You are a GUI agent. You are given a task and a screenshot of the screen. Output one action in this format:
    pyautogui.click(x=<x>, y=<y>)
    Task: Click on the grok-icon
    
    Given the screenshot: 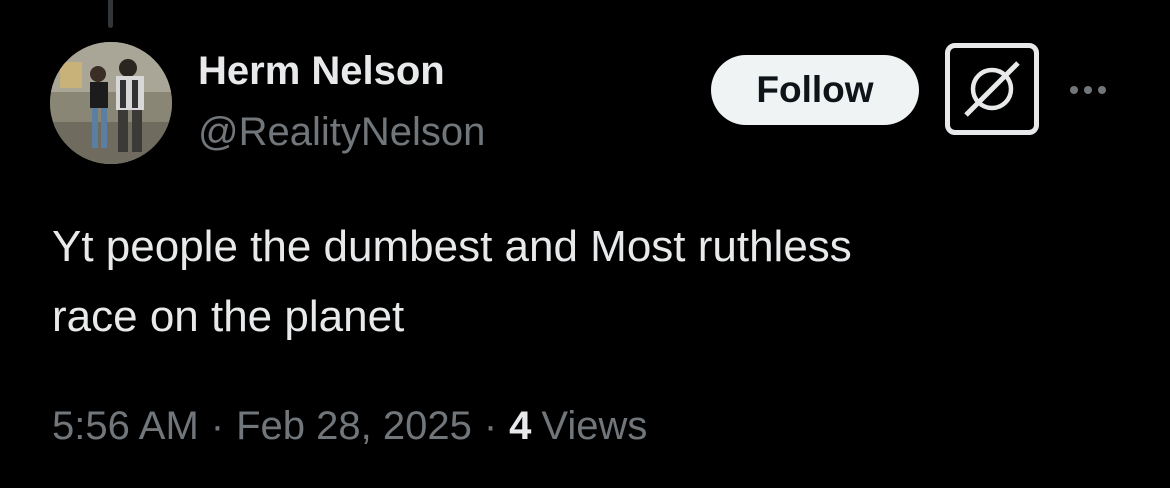 What is the action you would take?
    pyautogui.click(x=992, y=89)
    